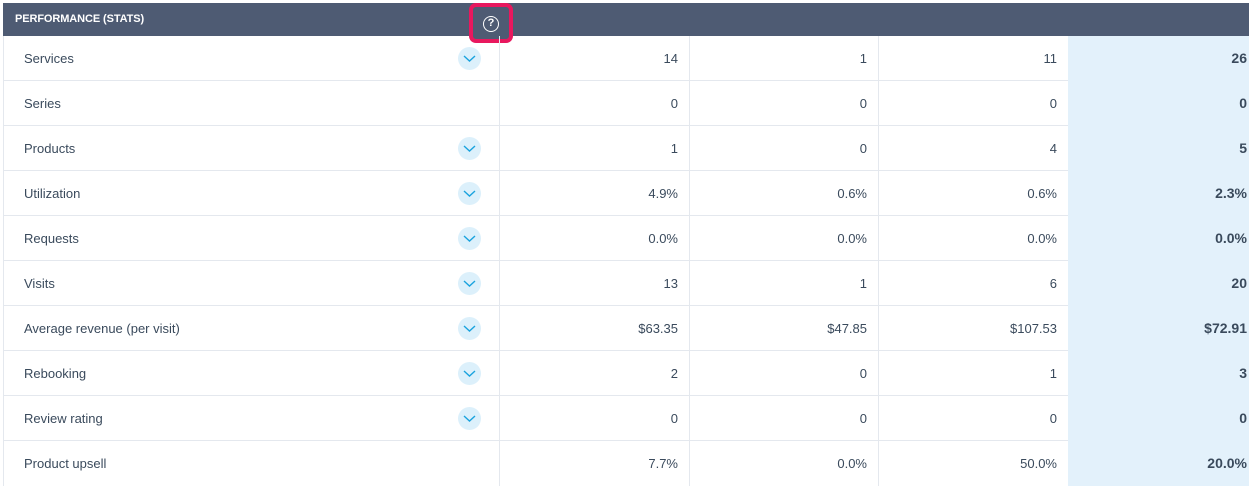 This screenshot has width=1249, height=486. I want to click on value-col-1: 2, so click(595, 373).